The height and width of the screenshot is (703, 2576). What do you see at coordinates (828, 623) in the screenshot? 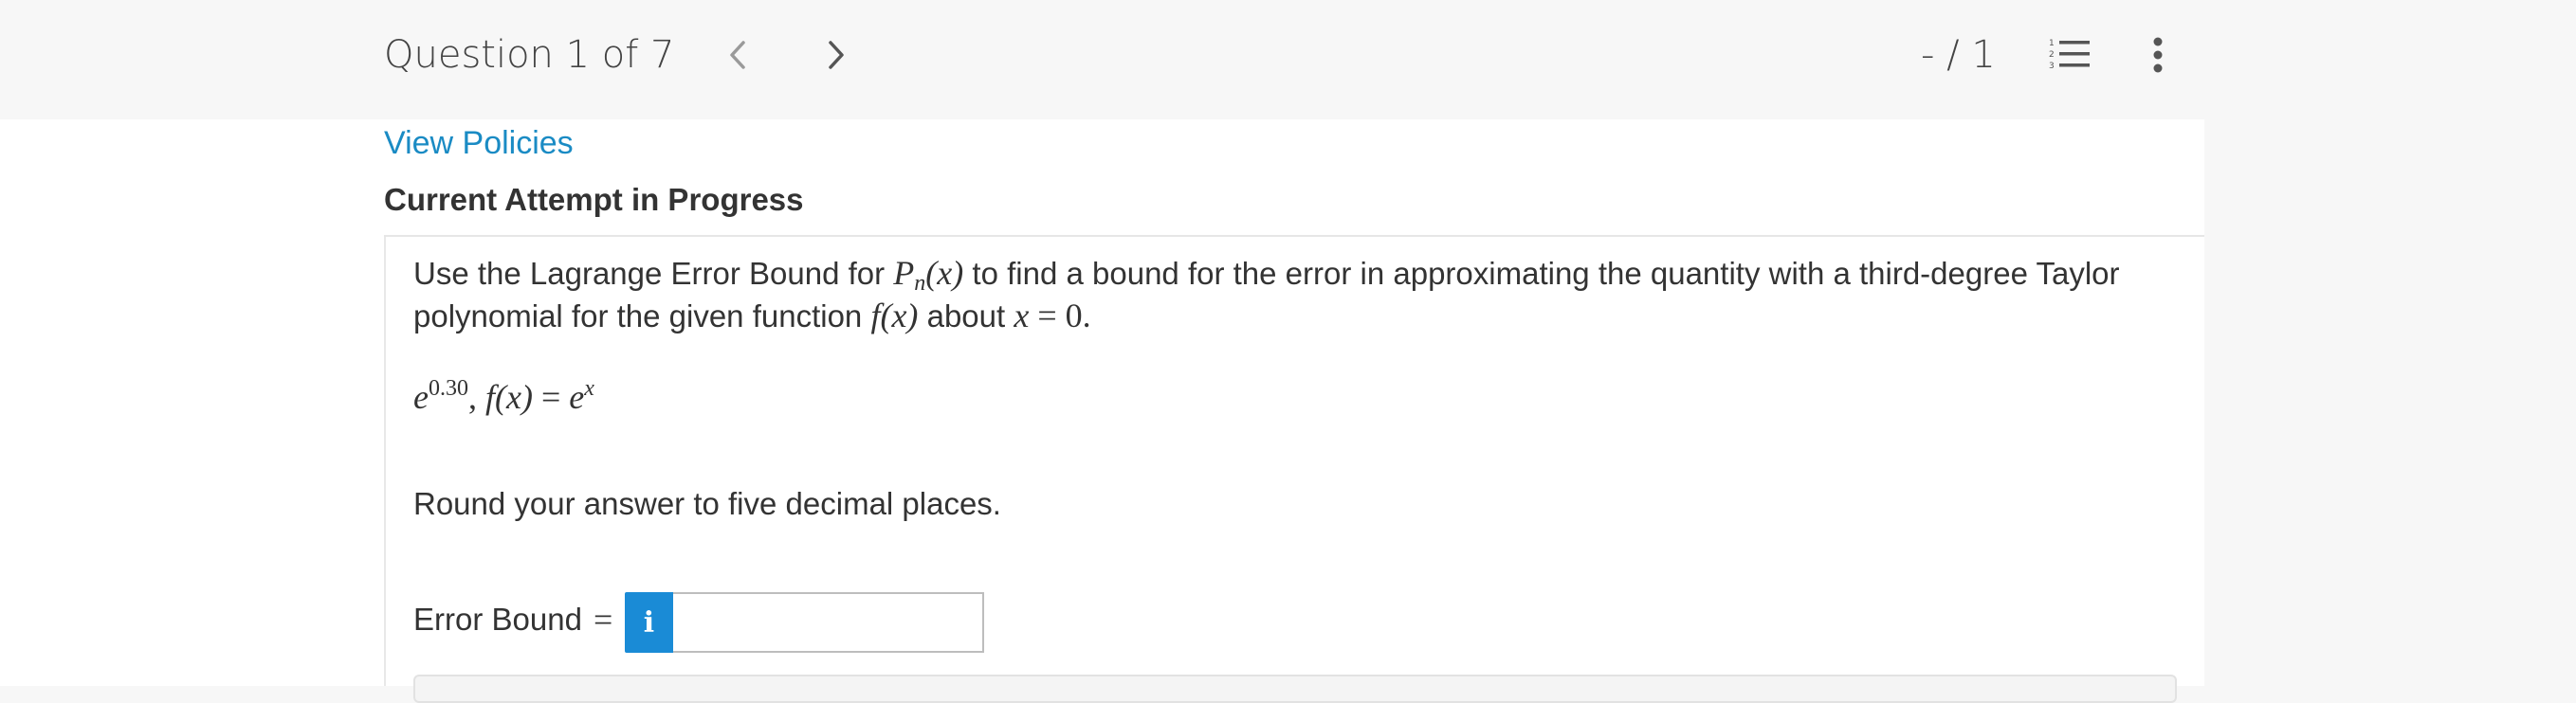
I see `error-bound-input` at bounding box center [828, 623].